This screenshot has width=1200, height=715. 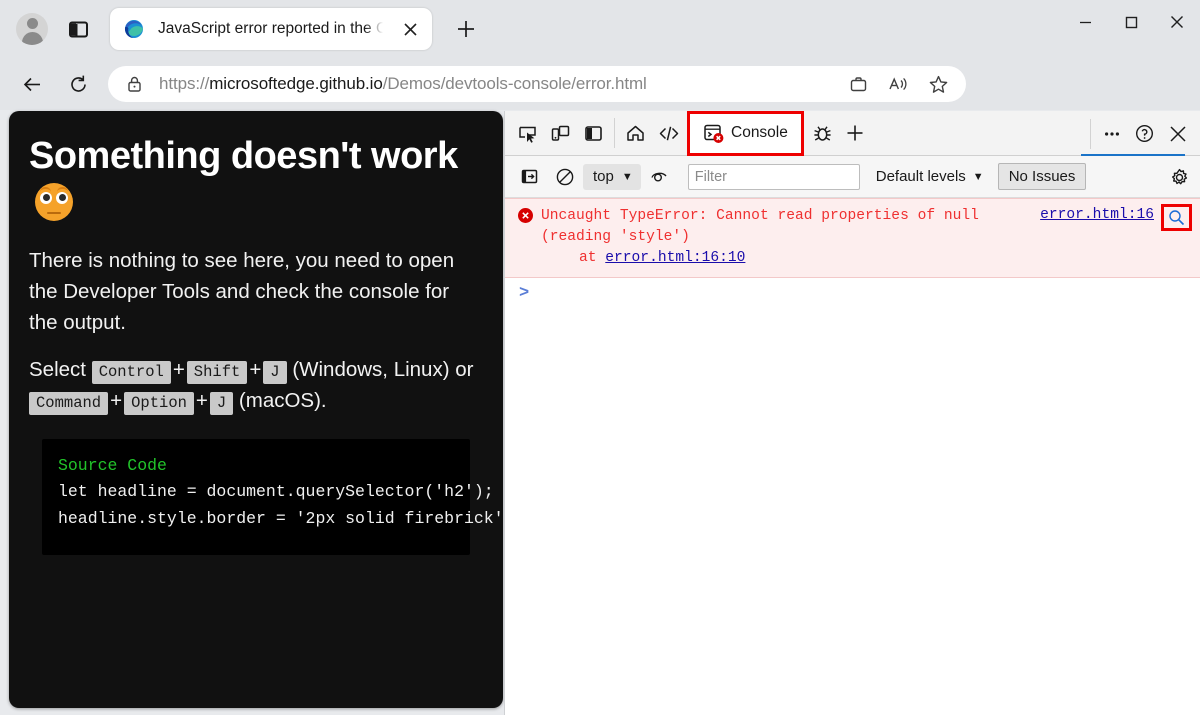 I want to click on face-with-raised-eyebrow-emoji, so click(x=54, y=201).